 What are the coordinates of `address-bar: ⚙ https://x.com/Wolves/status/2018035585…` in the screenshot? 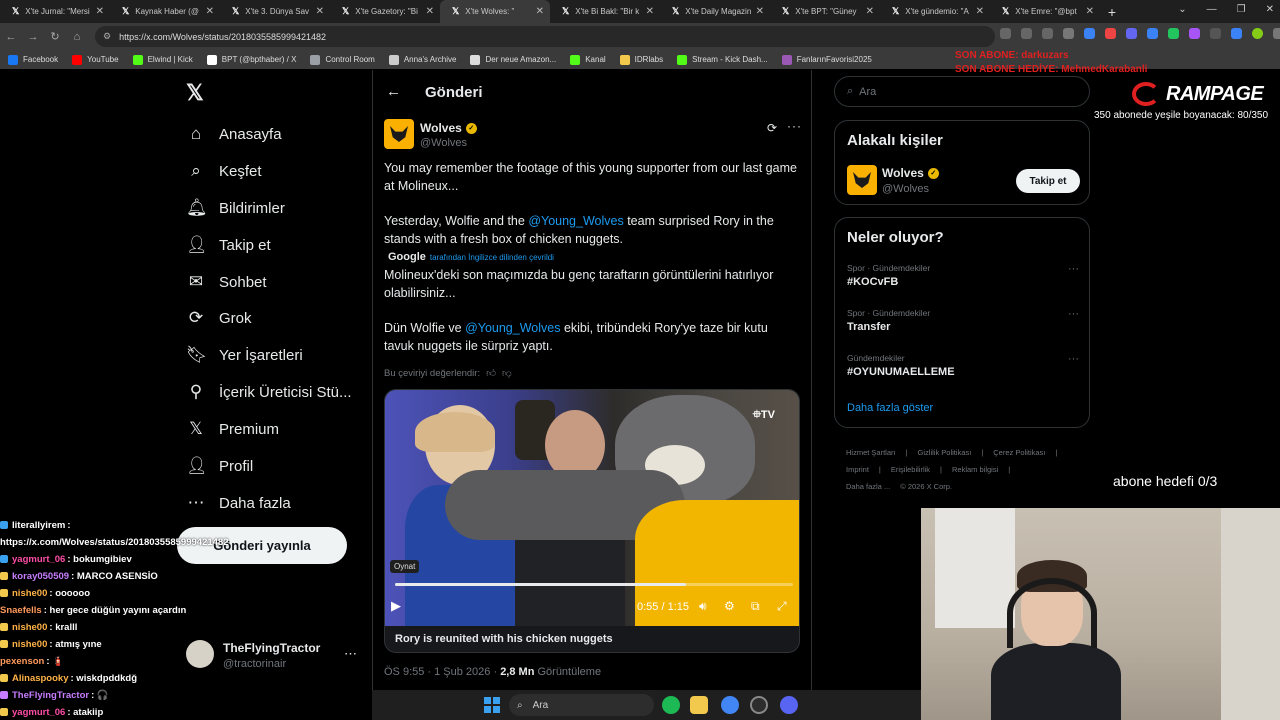 It's located at (545, 36).